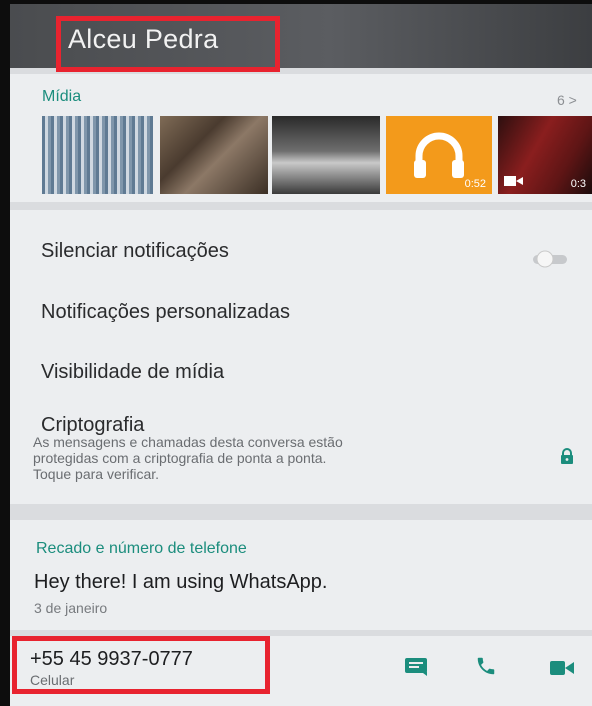  I want to click on mute-notifications-label: Silenciar notificações, so click(135, 251).